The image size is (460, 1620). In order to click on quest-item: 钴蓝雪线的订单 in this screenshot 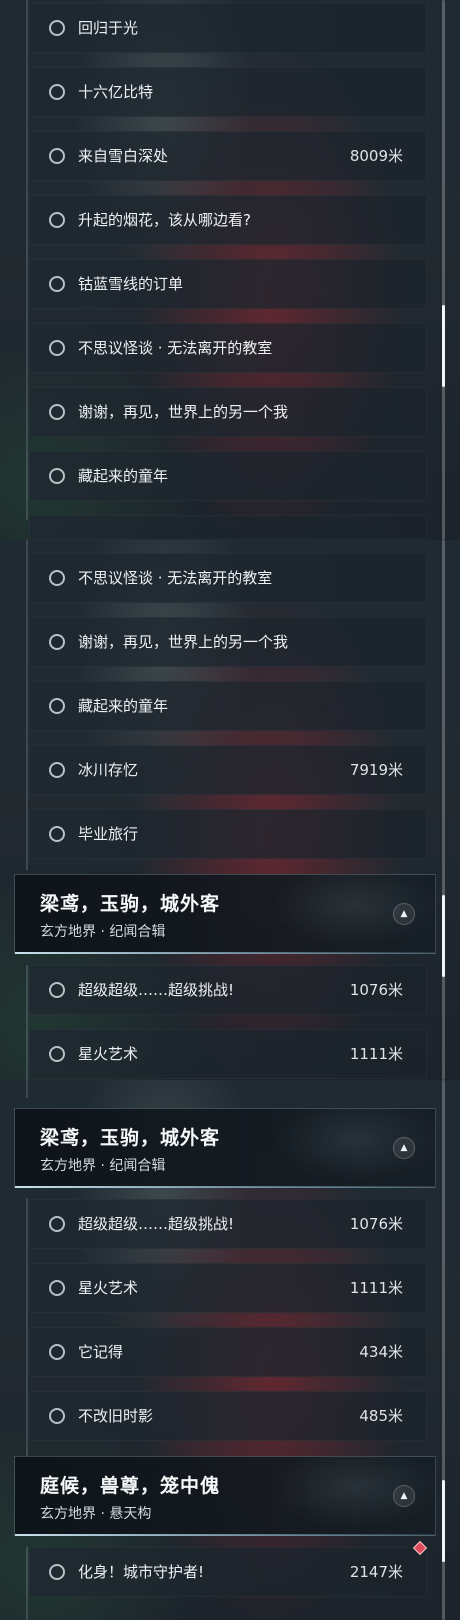, I will do `click(228, 284)`.